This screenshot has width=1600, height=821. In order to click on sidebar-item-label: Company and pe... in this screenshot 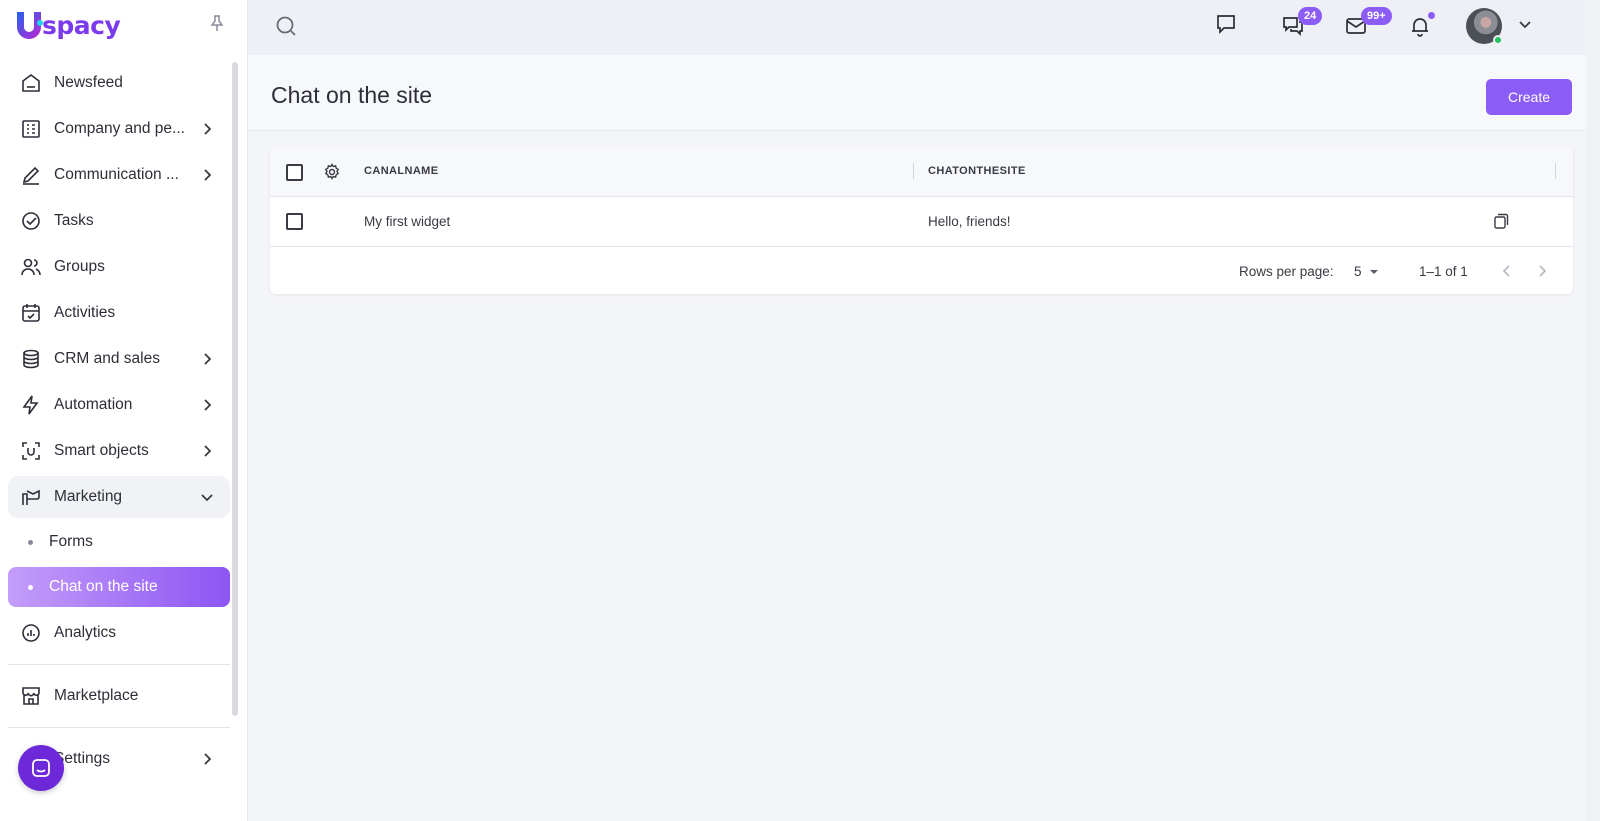, I will do `click(119, 128)`.